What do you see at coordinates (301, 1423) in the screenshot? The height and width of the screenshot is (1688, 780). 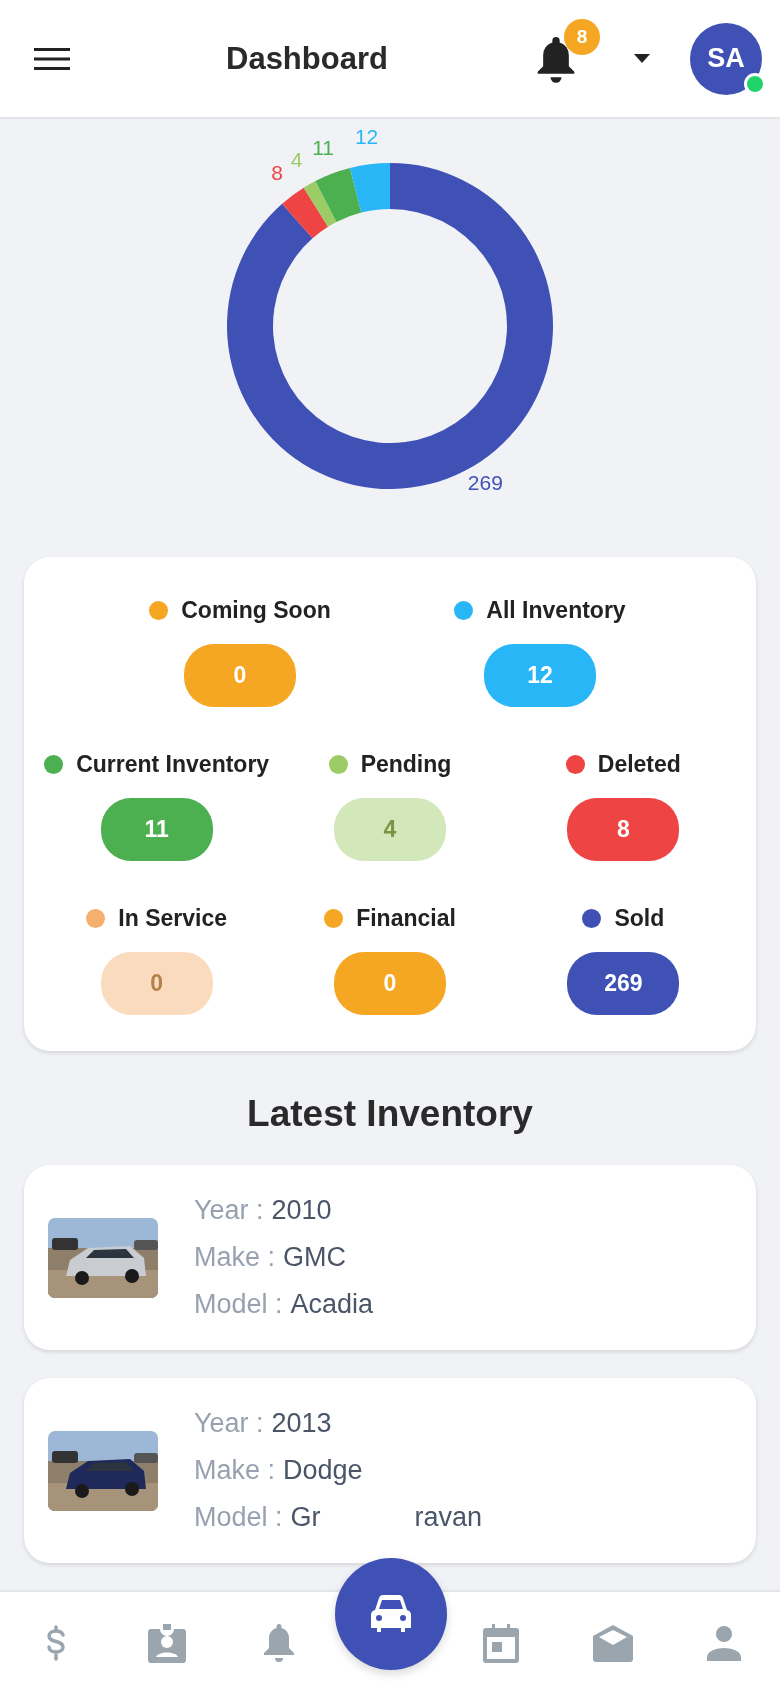 I see `field-value: 2013` at bounding box center [301, 1423].